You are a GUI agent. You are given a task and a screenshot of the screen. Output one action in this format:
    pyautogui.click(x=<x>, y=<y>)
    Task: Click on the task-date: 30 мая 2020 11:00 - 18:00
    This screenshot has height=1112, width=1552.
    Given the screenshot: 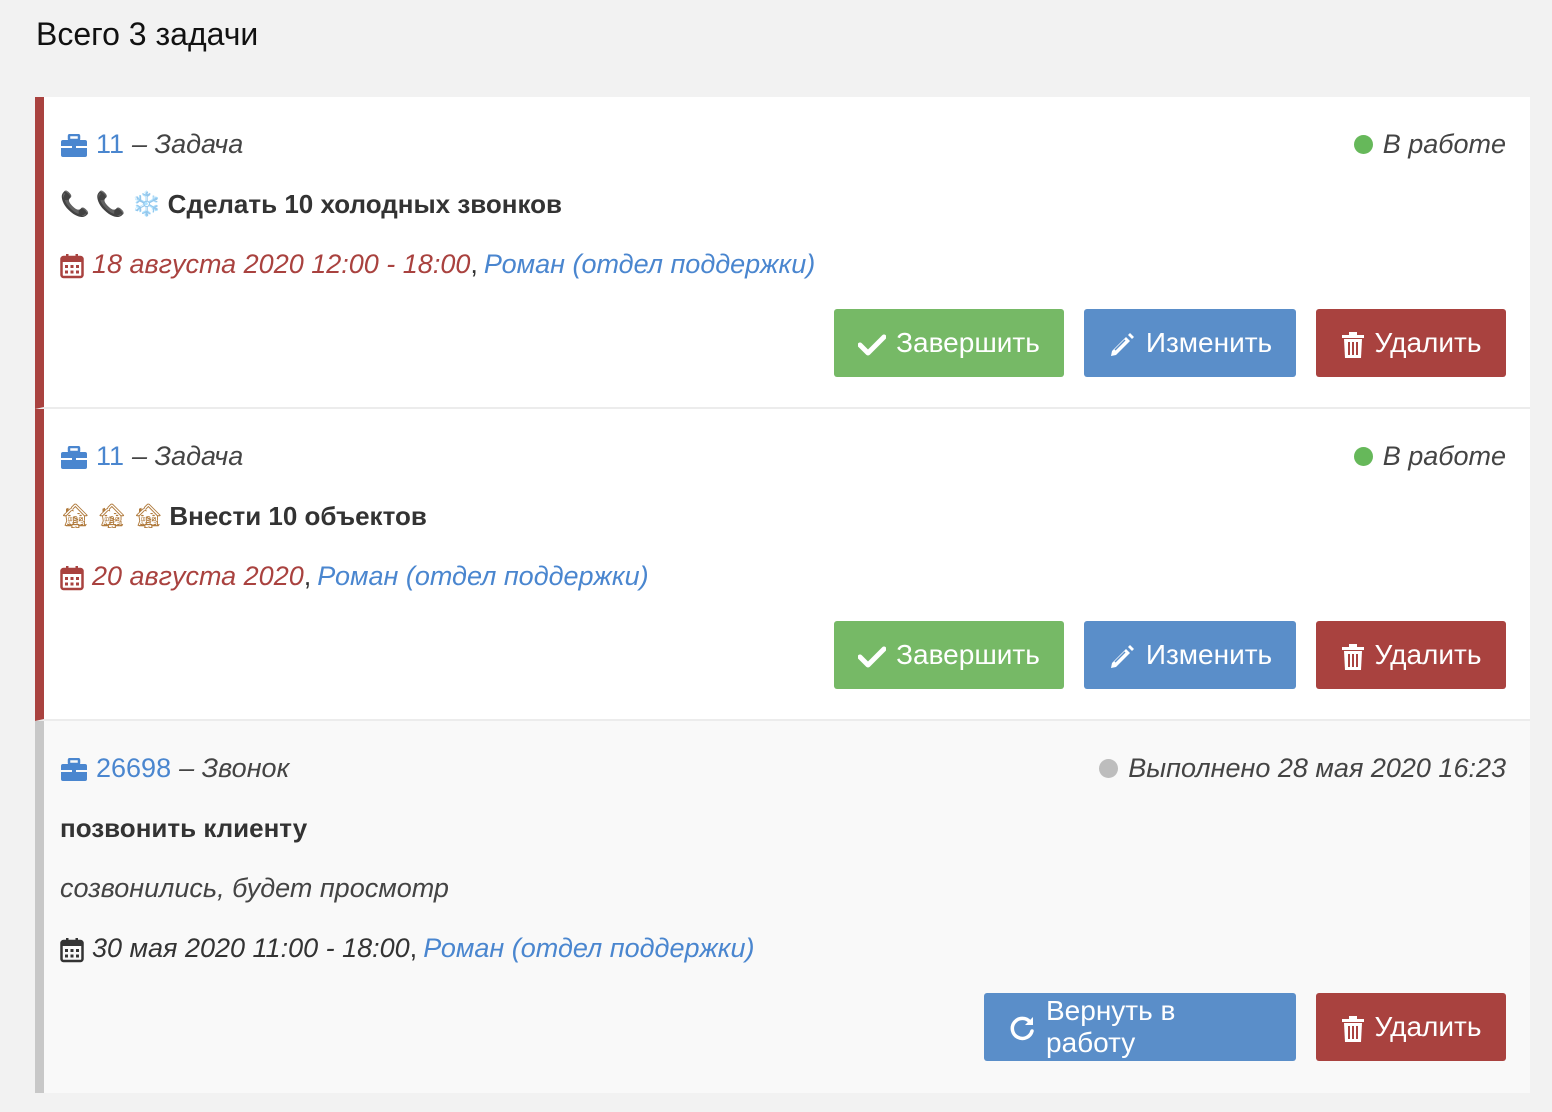 What is the action you would take?
    pyautogui.click(x=251, y=948)
    